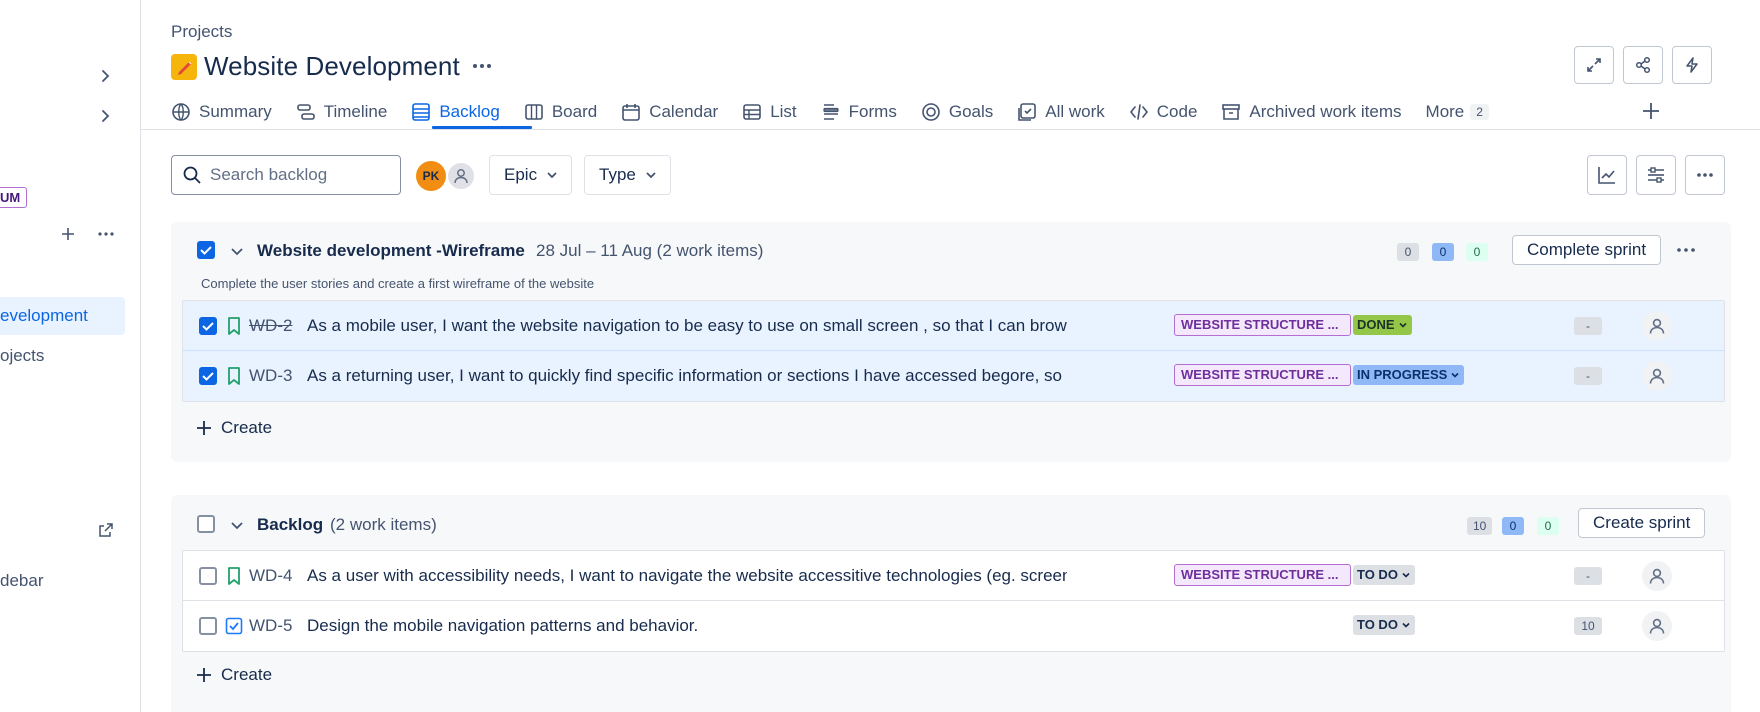 The image size is (1760, 712). What do you see at coordinates (461, 176) in the screenshot?
I see `avatar-unassigned` at bounding box center [461, 176].